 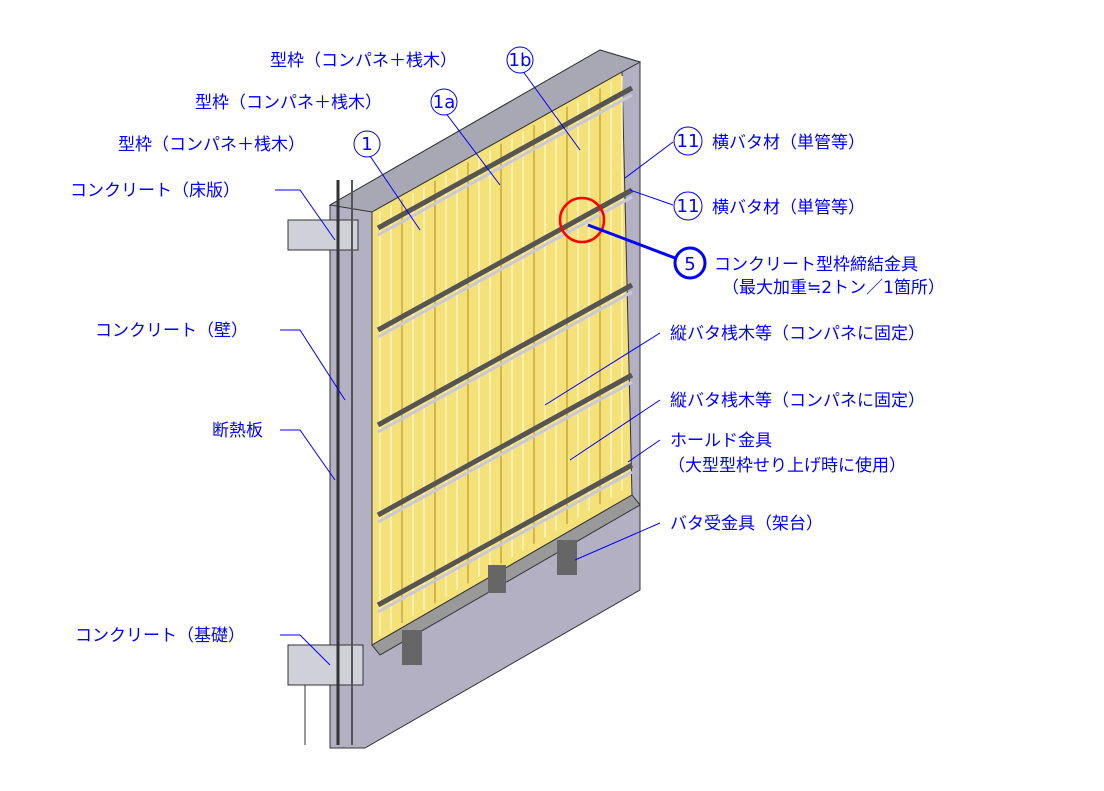 I want to click on label-horizontal-batten-2: 横バタ材（単管等）, so click(x=788, y=208).